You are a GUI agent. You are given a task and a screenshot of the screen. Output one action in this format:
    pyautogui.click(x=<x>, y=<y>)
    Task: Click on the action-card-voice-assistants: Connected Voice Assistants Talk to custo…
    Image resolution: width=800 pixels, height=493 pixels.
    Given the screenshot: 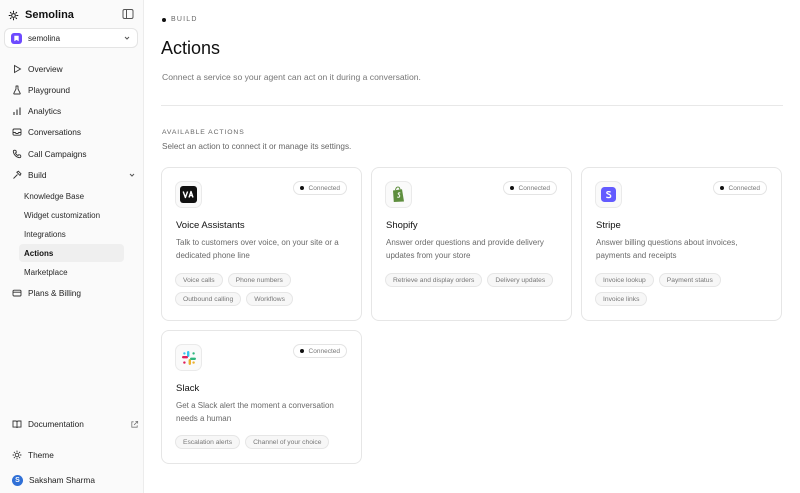 What is the action you would take?
    pyautogui.click(x=261, y=244)
    